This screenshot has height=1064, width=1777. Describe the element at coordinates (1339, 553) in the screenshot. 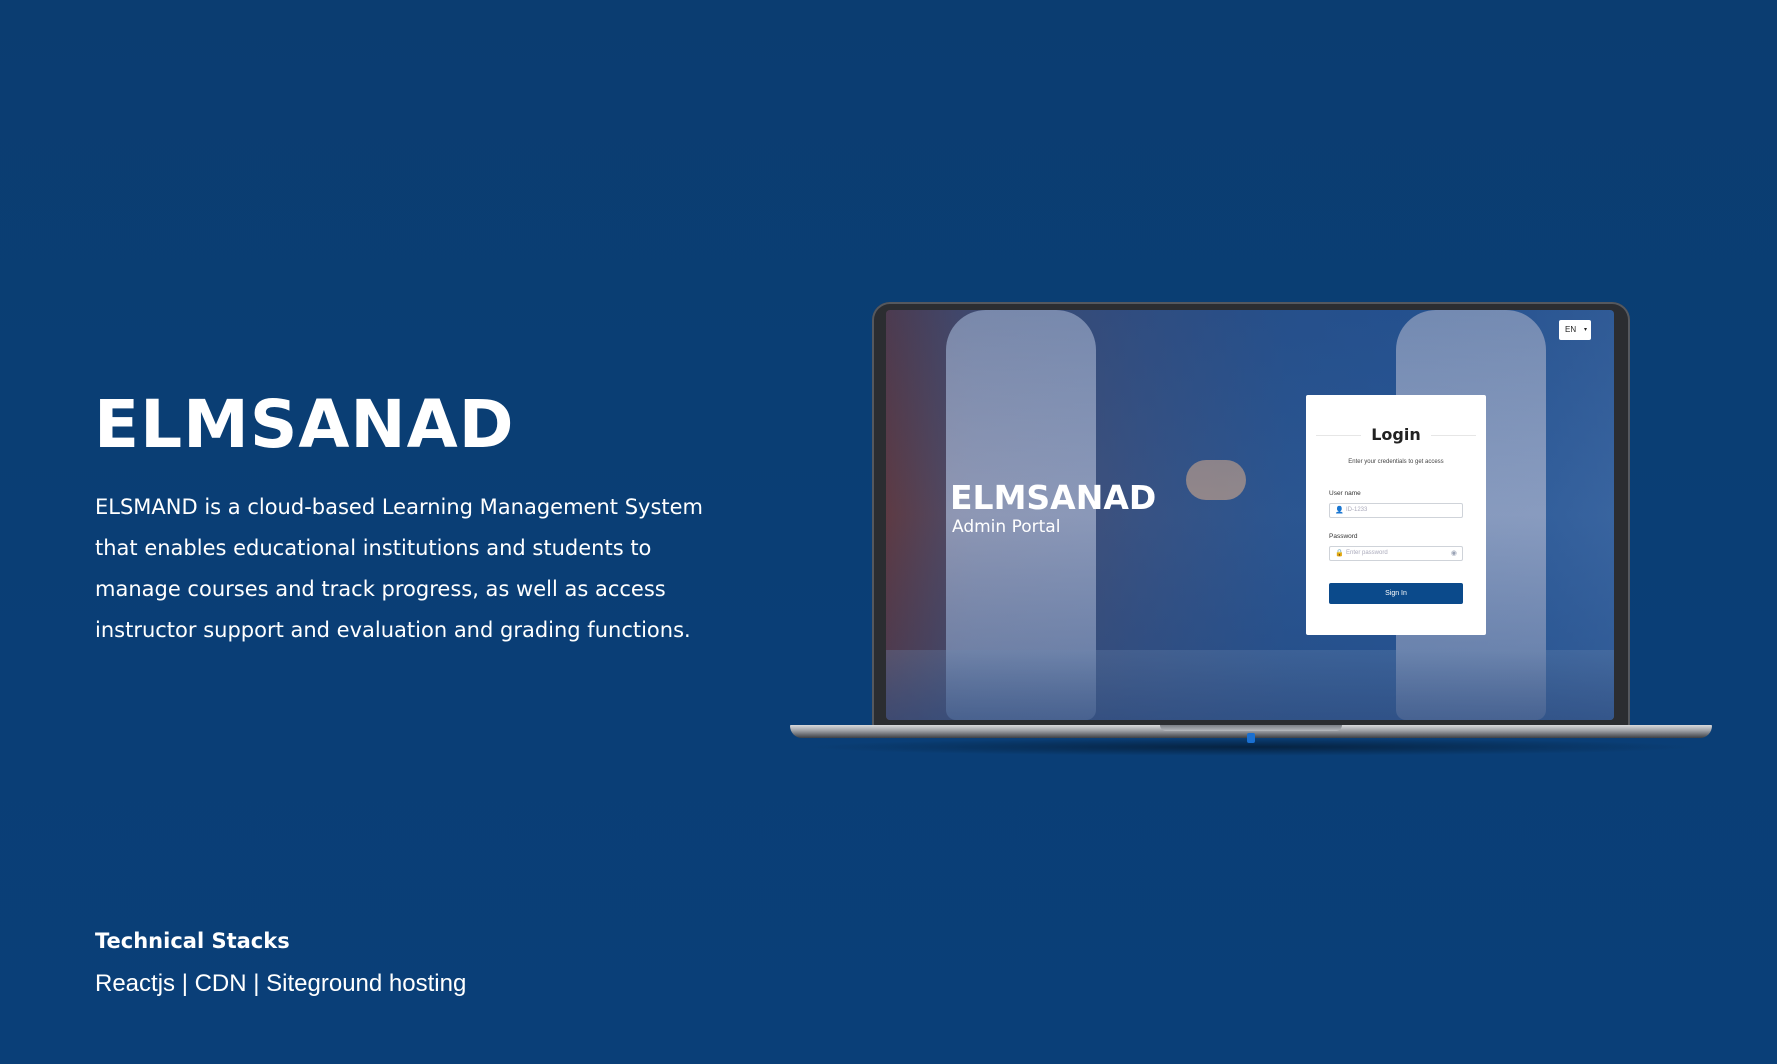

I see `lock-icon: 🔒` at that location.